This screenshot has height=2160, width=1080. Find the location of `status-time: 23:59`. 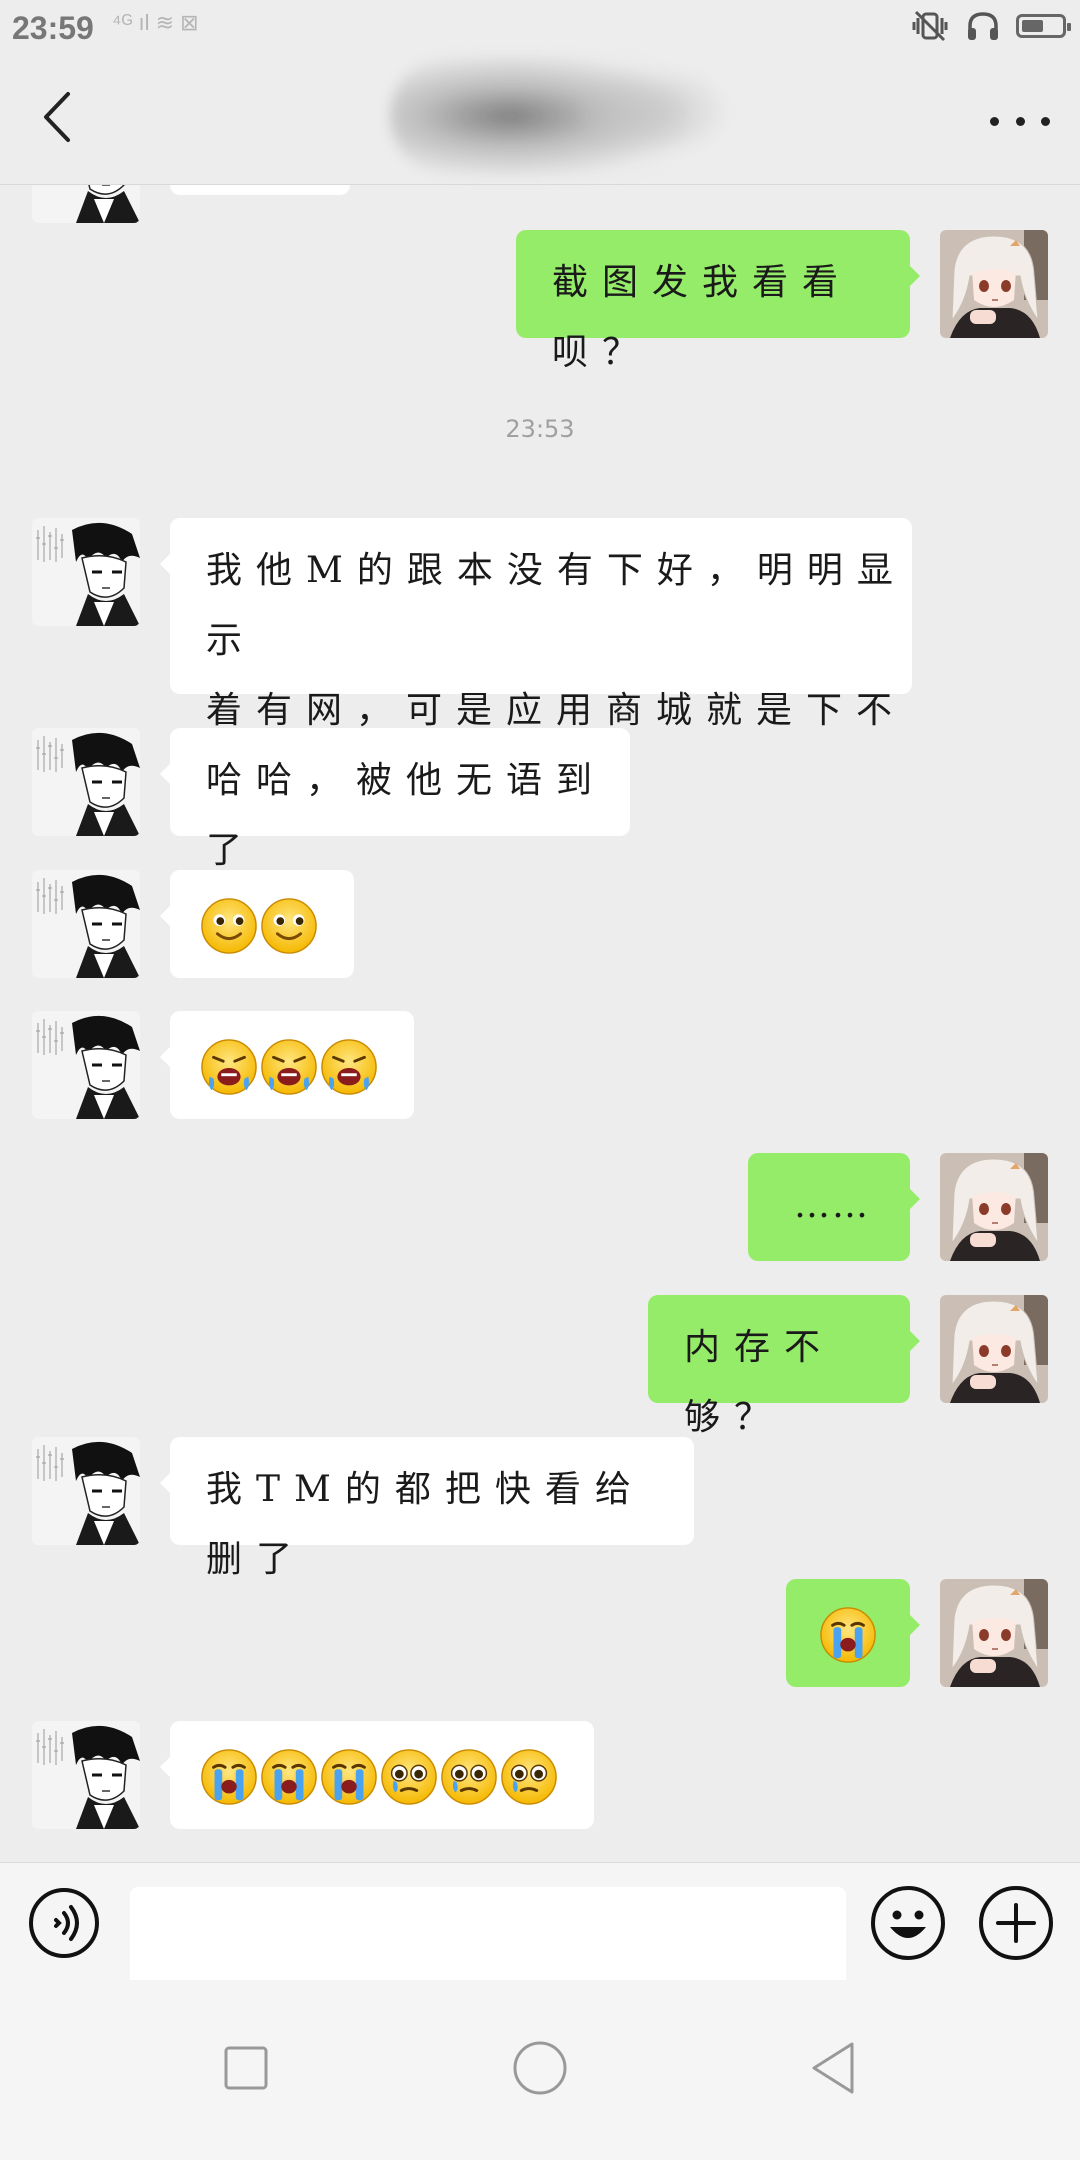

status-time: 23:59 is located at coordinates (53, 28).